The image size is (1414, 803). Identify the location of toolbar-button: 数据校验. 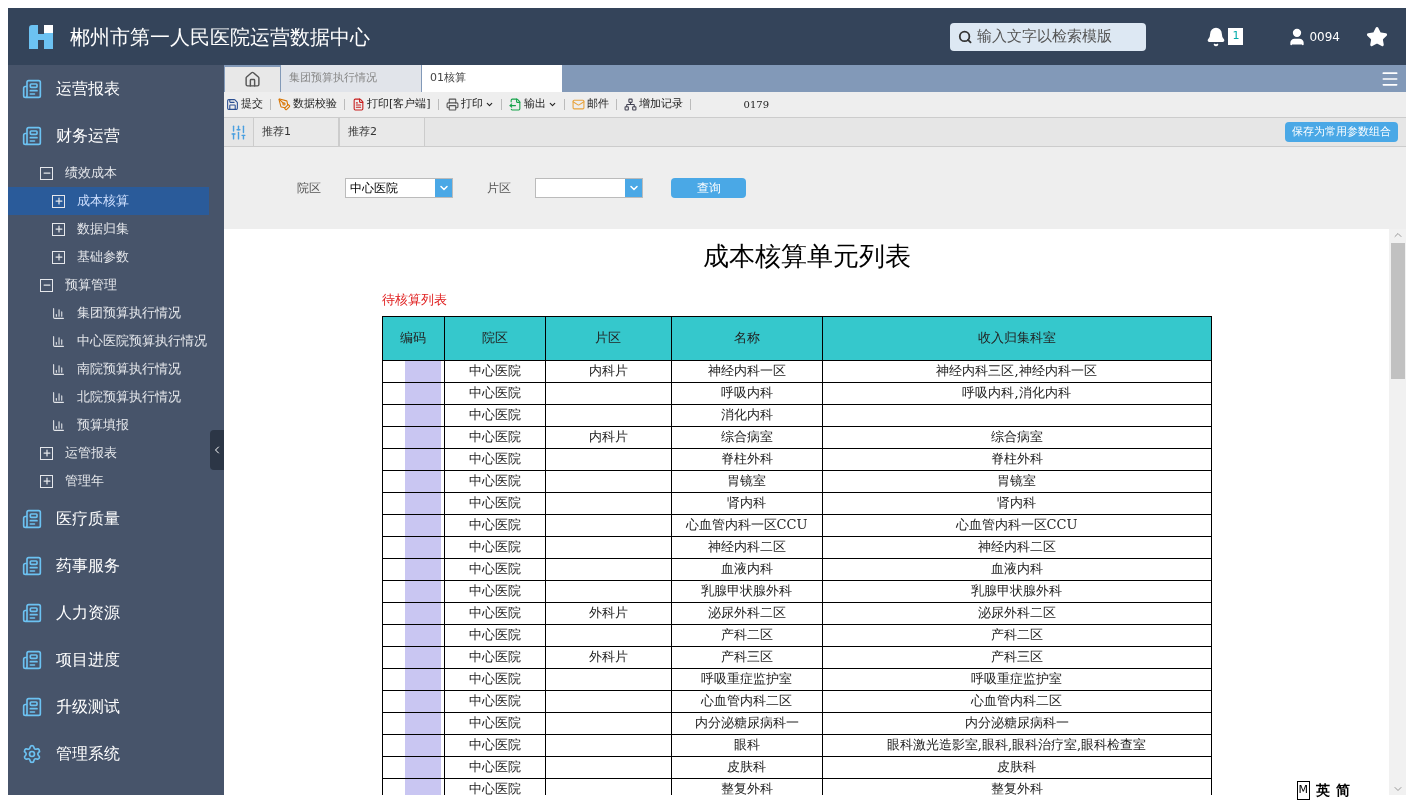
(307, 104).